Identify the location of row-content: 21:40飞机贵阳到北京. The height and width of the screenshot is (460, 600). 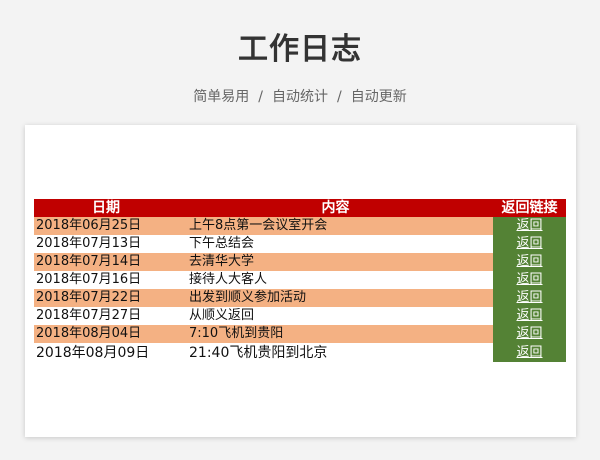
(335, 352).